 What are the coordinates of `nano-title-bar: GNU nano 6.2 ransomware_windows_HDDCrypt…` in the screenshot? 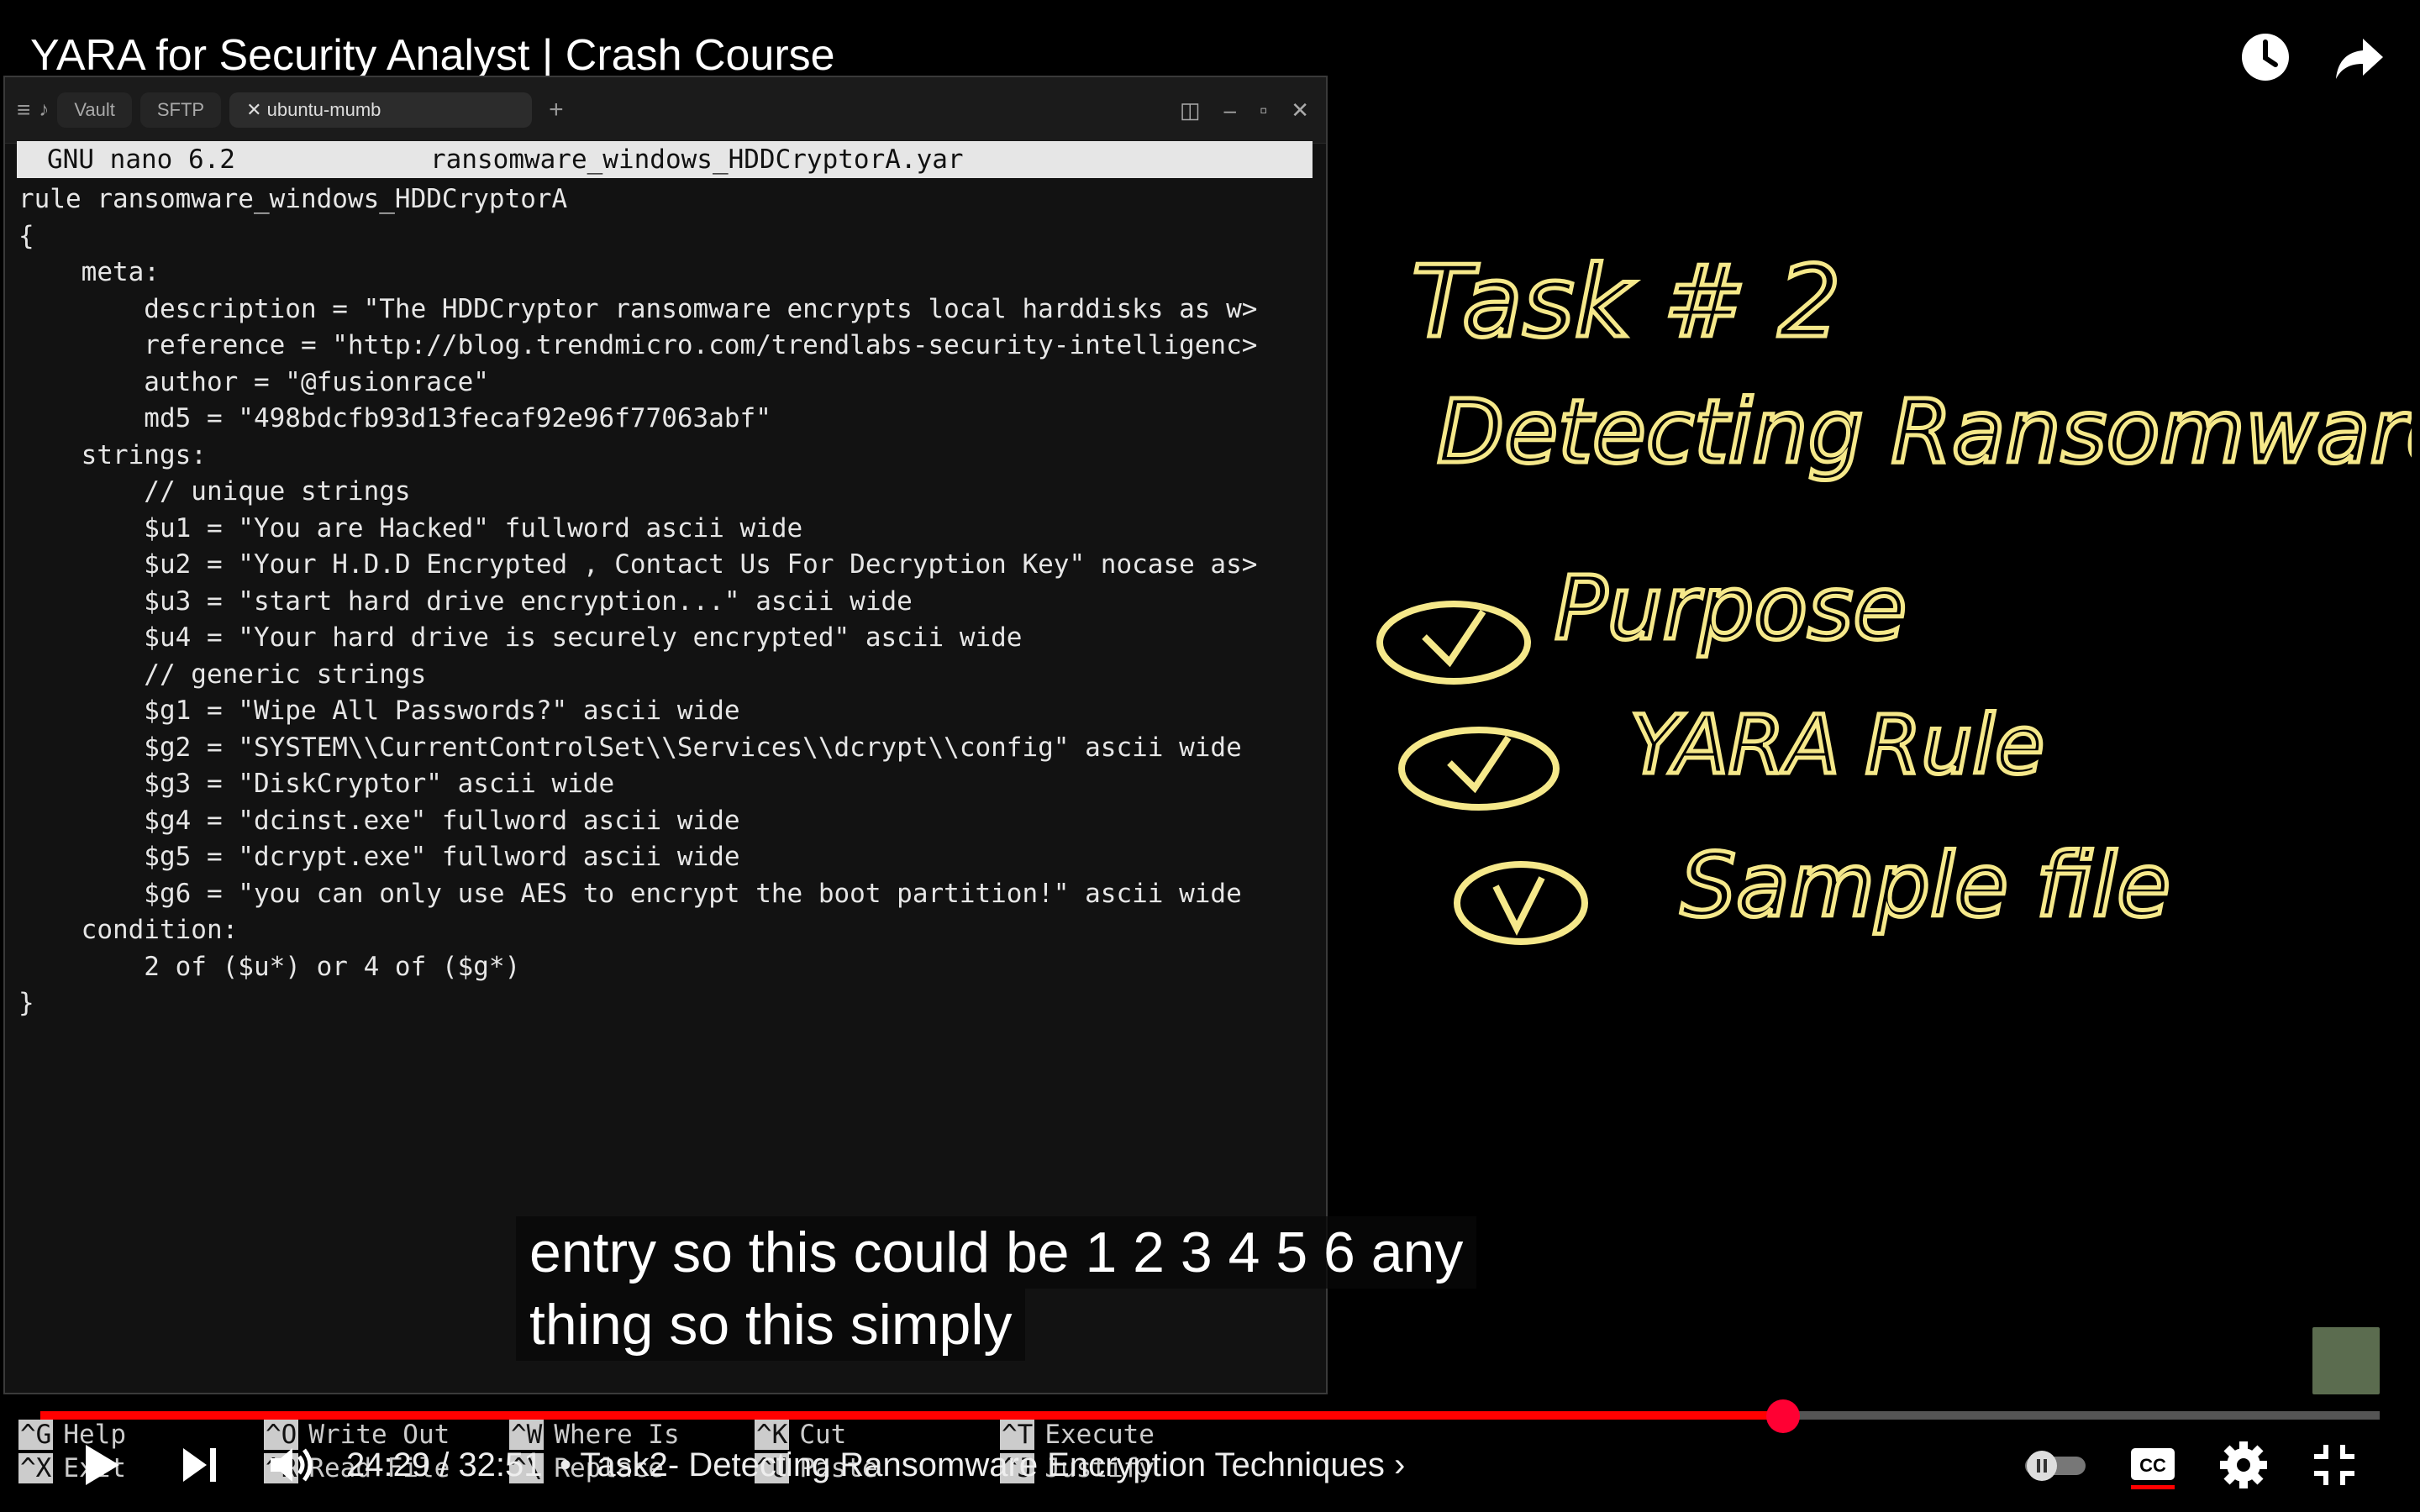 It's located at (665, 159).